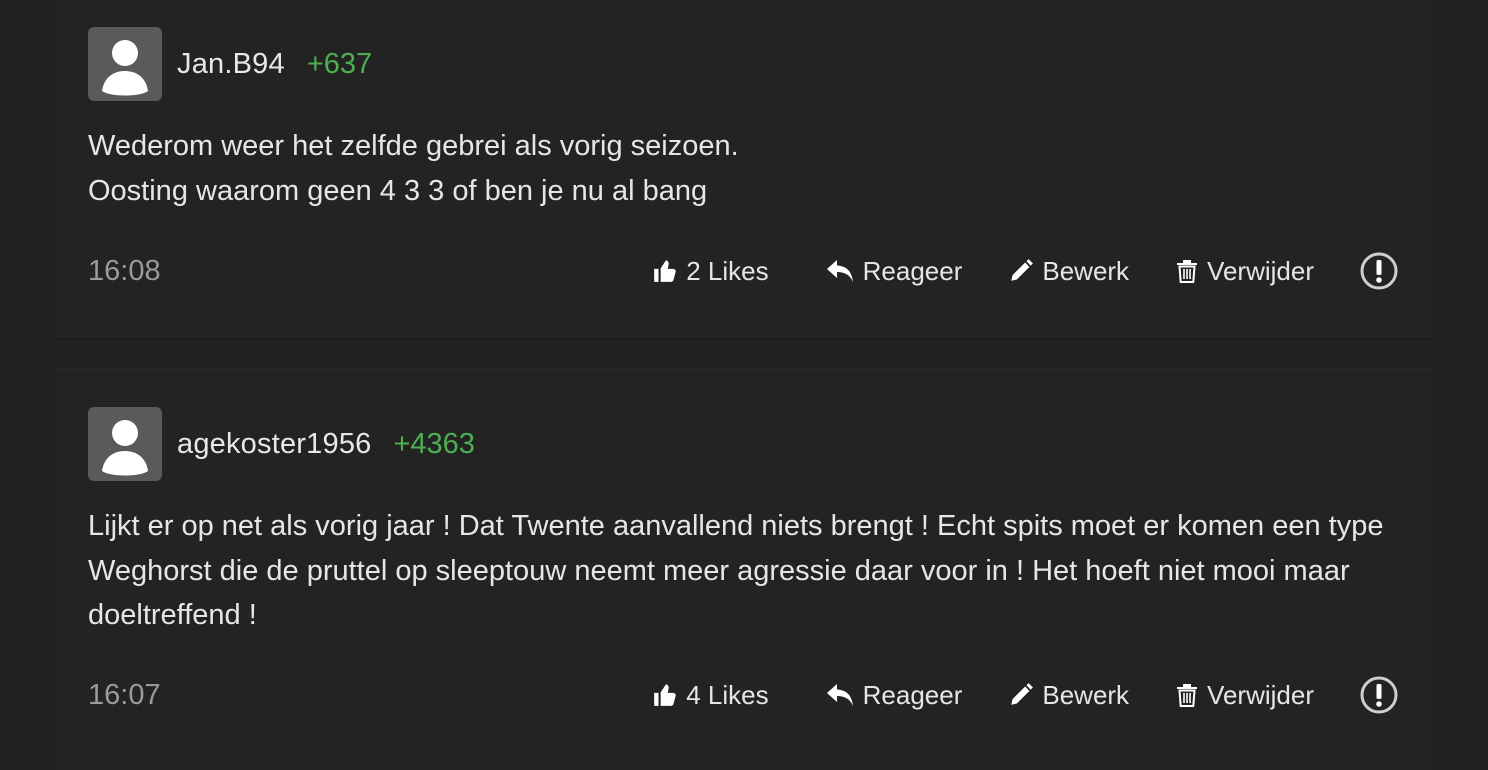 The height and width of the screenshot is (770, 1488). I want to click on comment-actions: 2 Likes Reageer Bewerk Verwijder, so click(1025, 271).